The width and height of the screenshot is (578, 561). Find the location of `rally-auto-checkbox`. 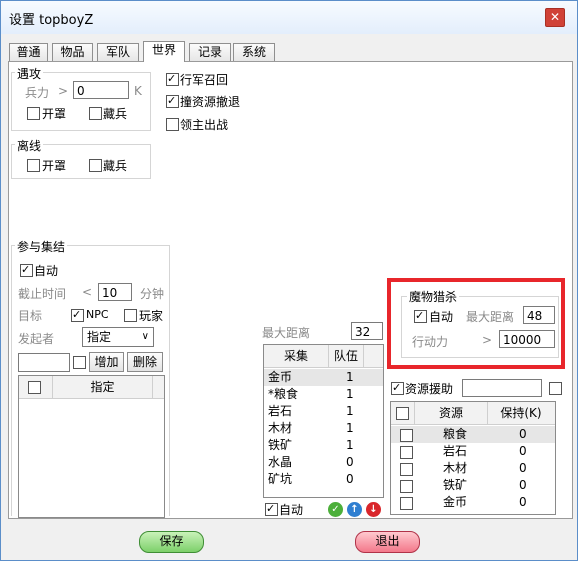

rally-auto-checkbox is located at coordinates (26, 270).